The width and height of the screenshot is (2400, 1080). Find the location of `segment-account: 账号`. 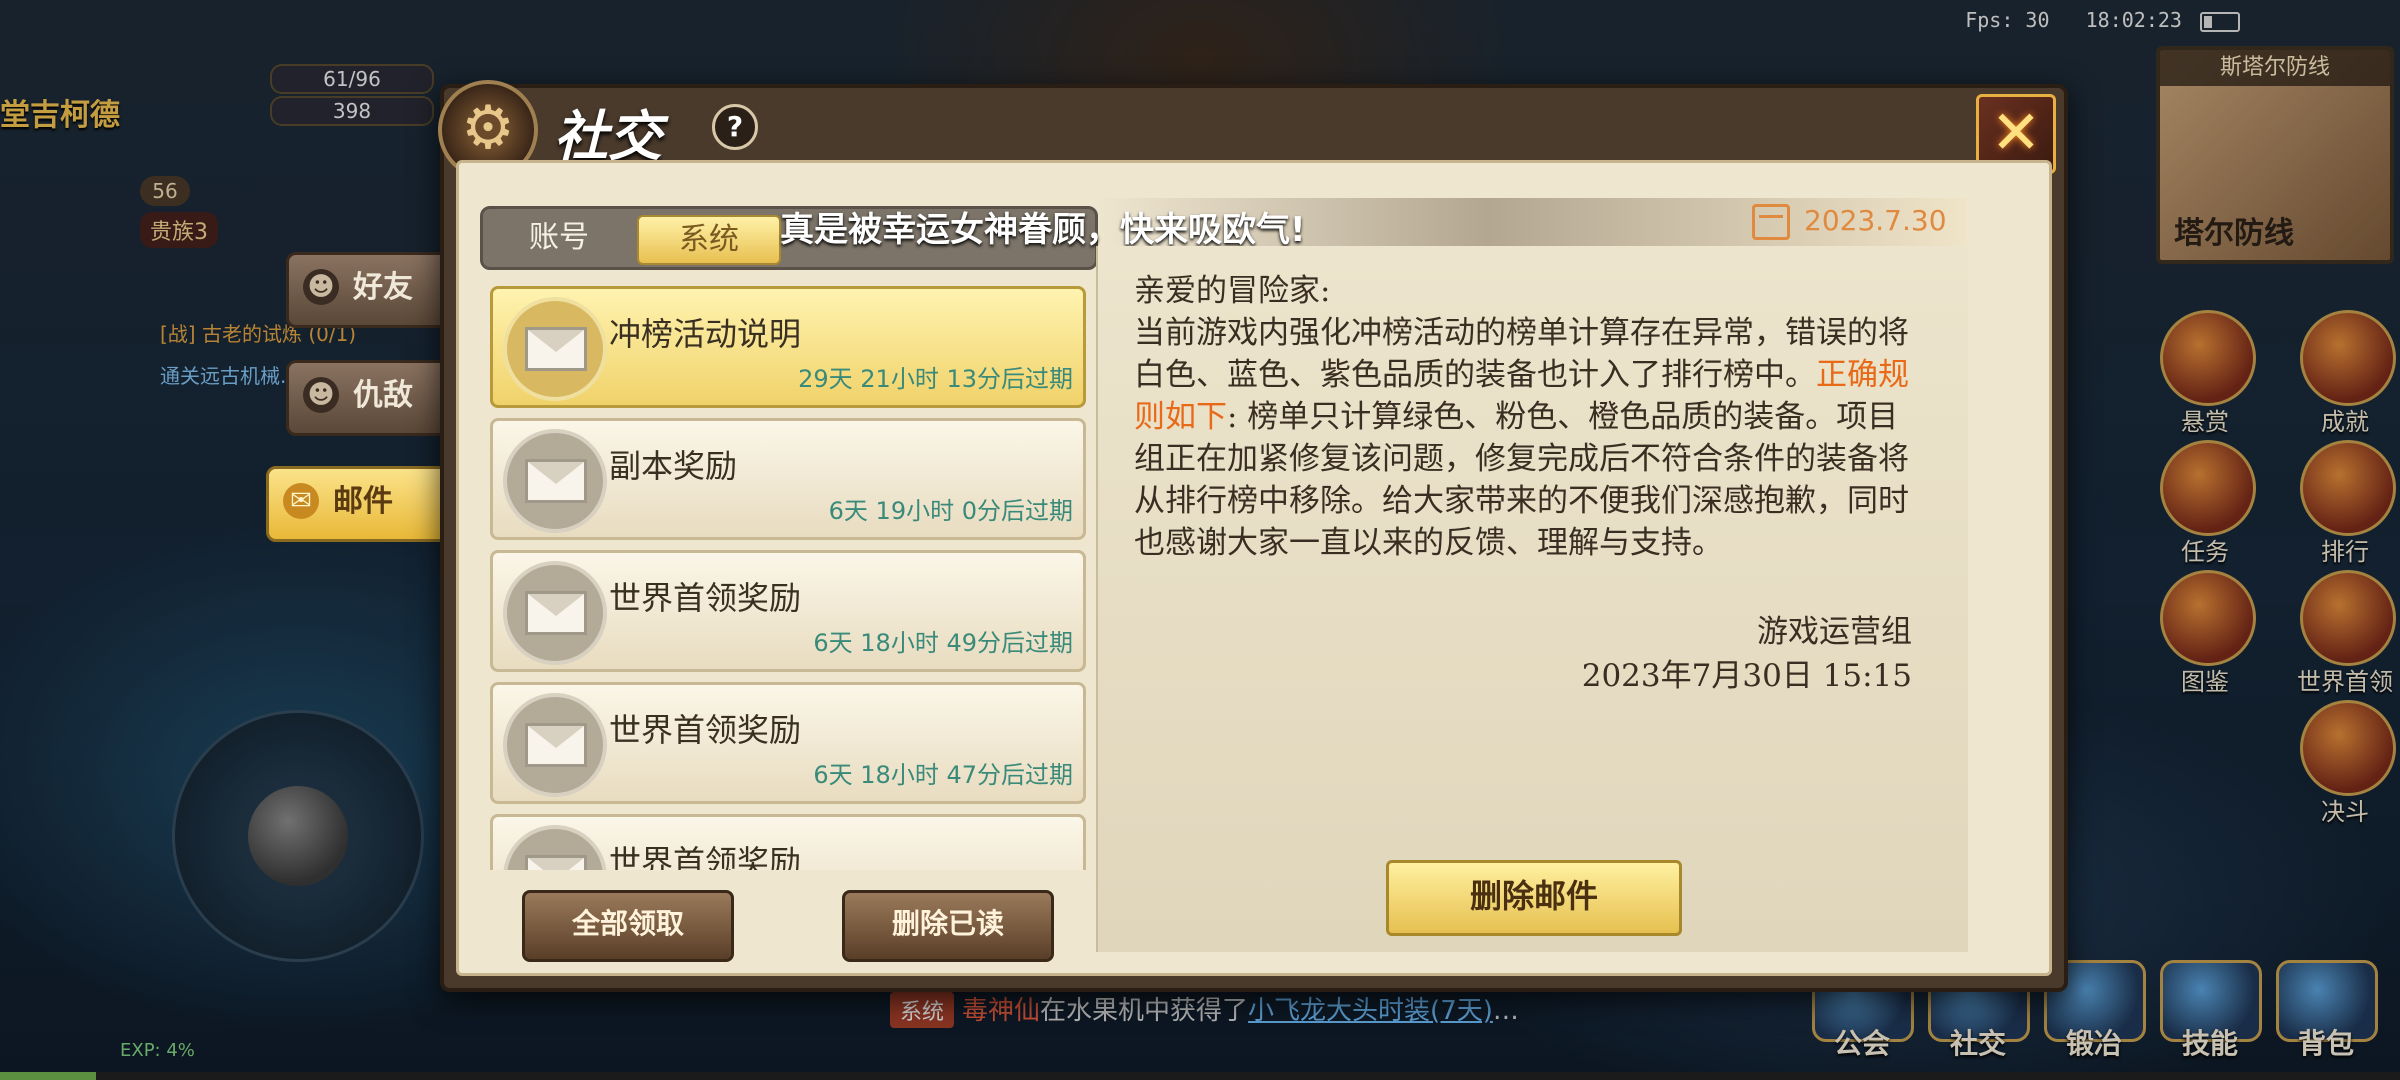

segment-account: 账号 is located at coordinates (559, 238).